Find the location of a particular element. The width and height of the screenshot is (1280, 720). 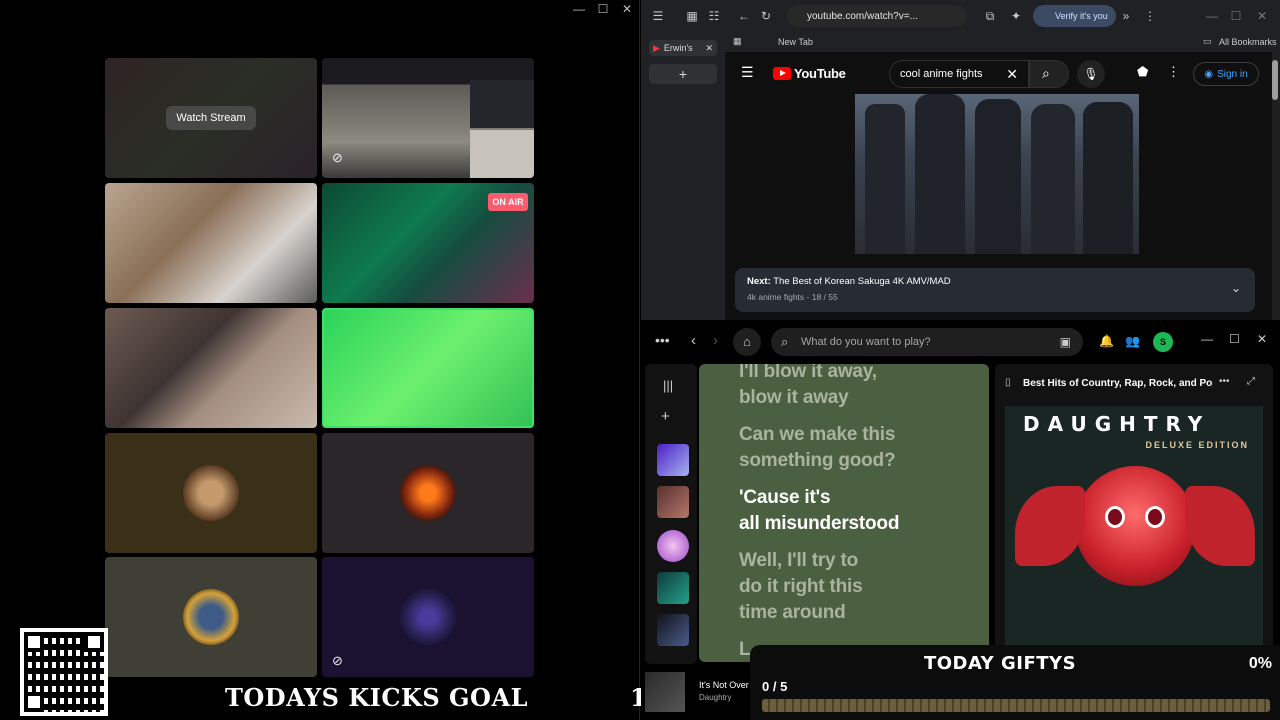

gift-goal-title: TODAY GIFTYS is located at coordinates (1000, 663).